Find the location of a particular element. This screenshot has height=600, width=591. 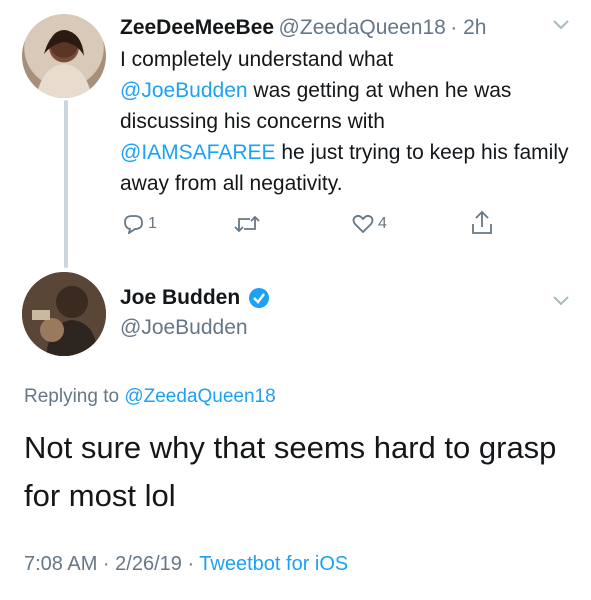

like-button: 4 is located at coordinates (369, 224).